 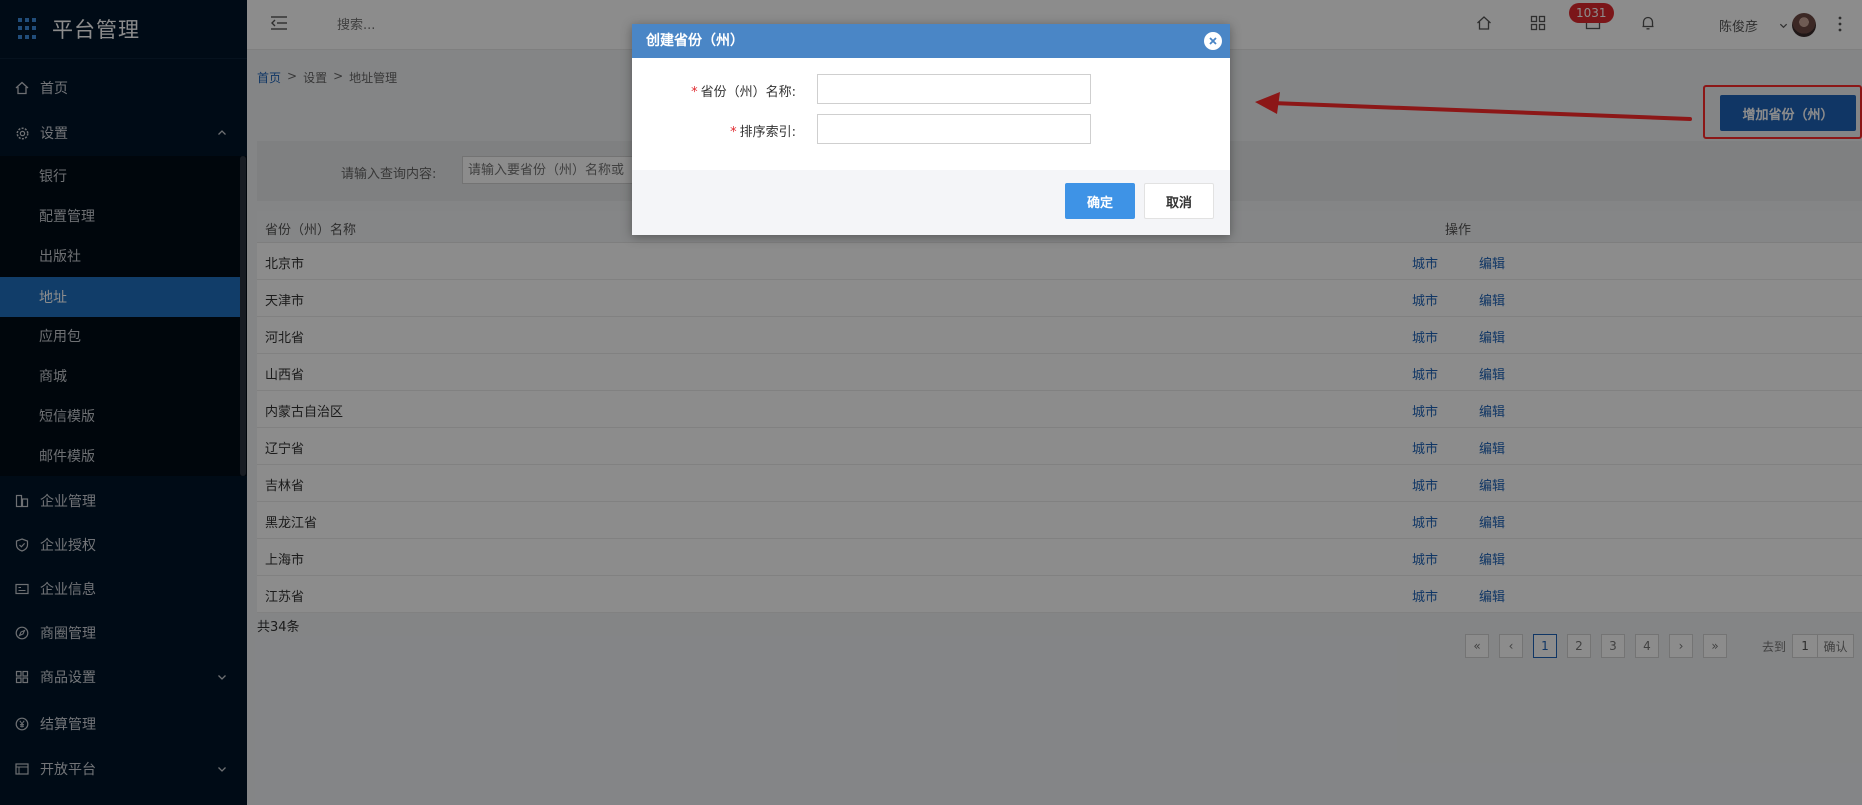 I want to click on dialog-title: 创建省份（州）, so click(x=695, y=41).